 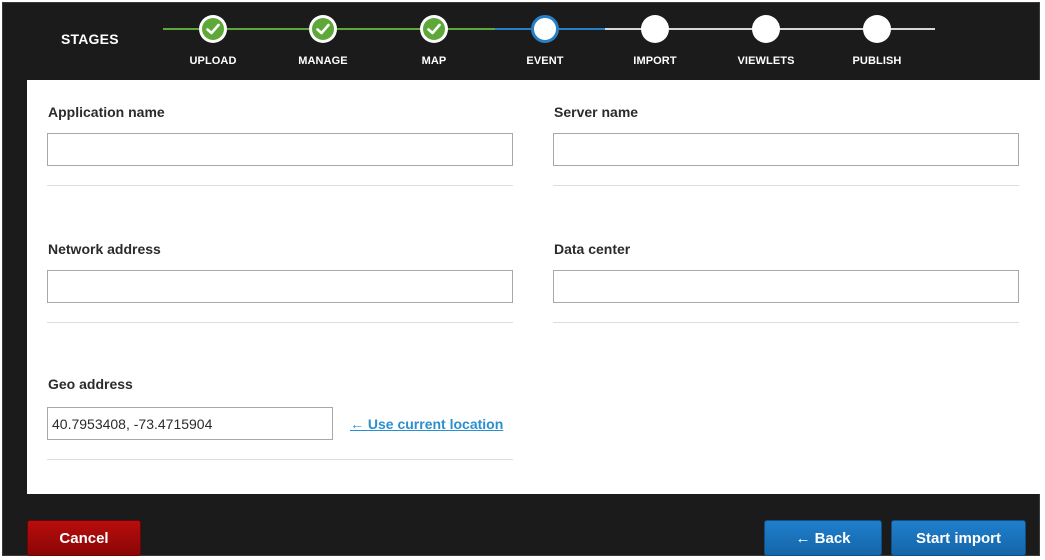 What do you see at coordinates (190, 423) in the screenshot?
I see `geo-address-input` at bounding box center [190, 423].